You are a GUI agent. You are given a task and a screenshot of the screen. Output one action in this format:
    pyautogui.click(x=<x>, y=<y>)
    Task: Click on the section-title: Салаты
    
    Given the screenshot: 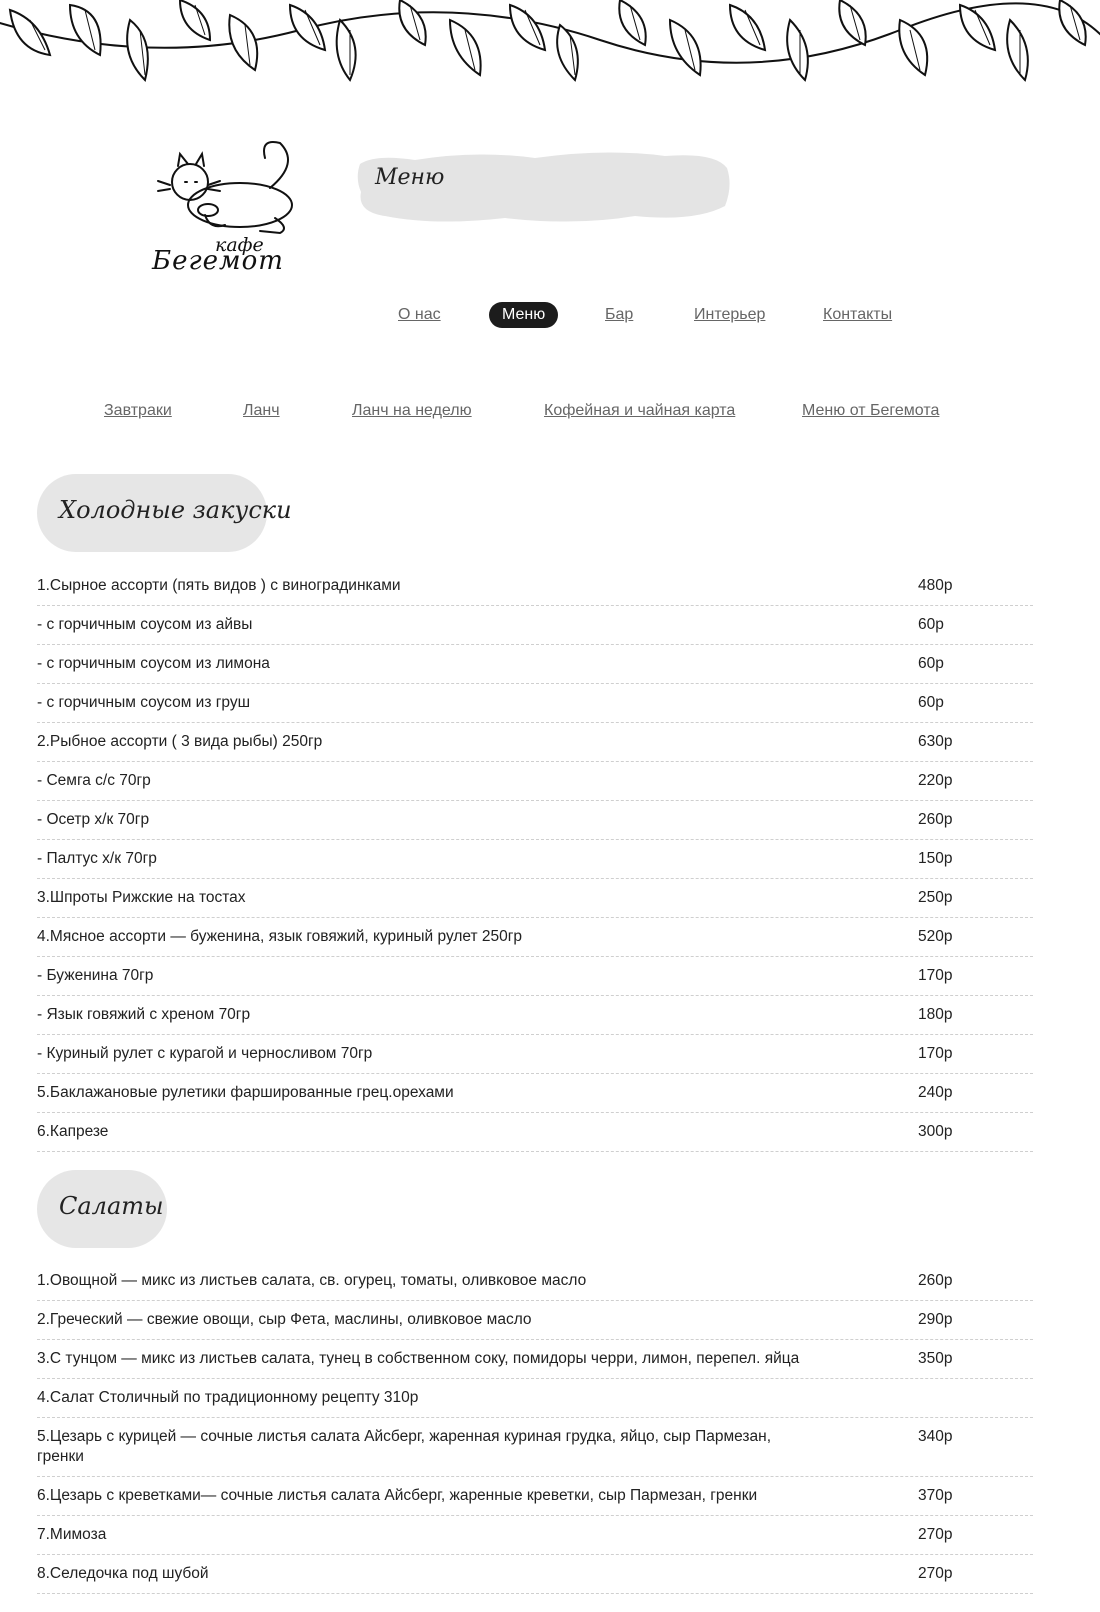 What is the action you would take?
    pyautogui.click(x=111, y=1206)
    